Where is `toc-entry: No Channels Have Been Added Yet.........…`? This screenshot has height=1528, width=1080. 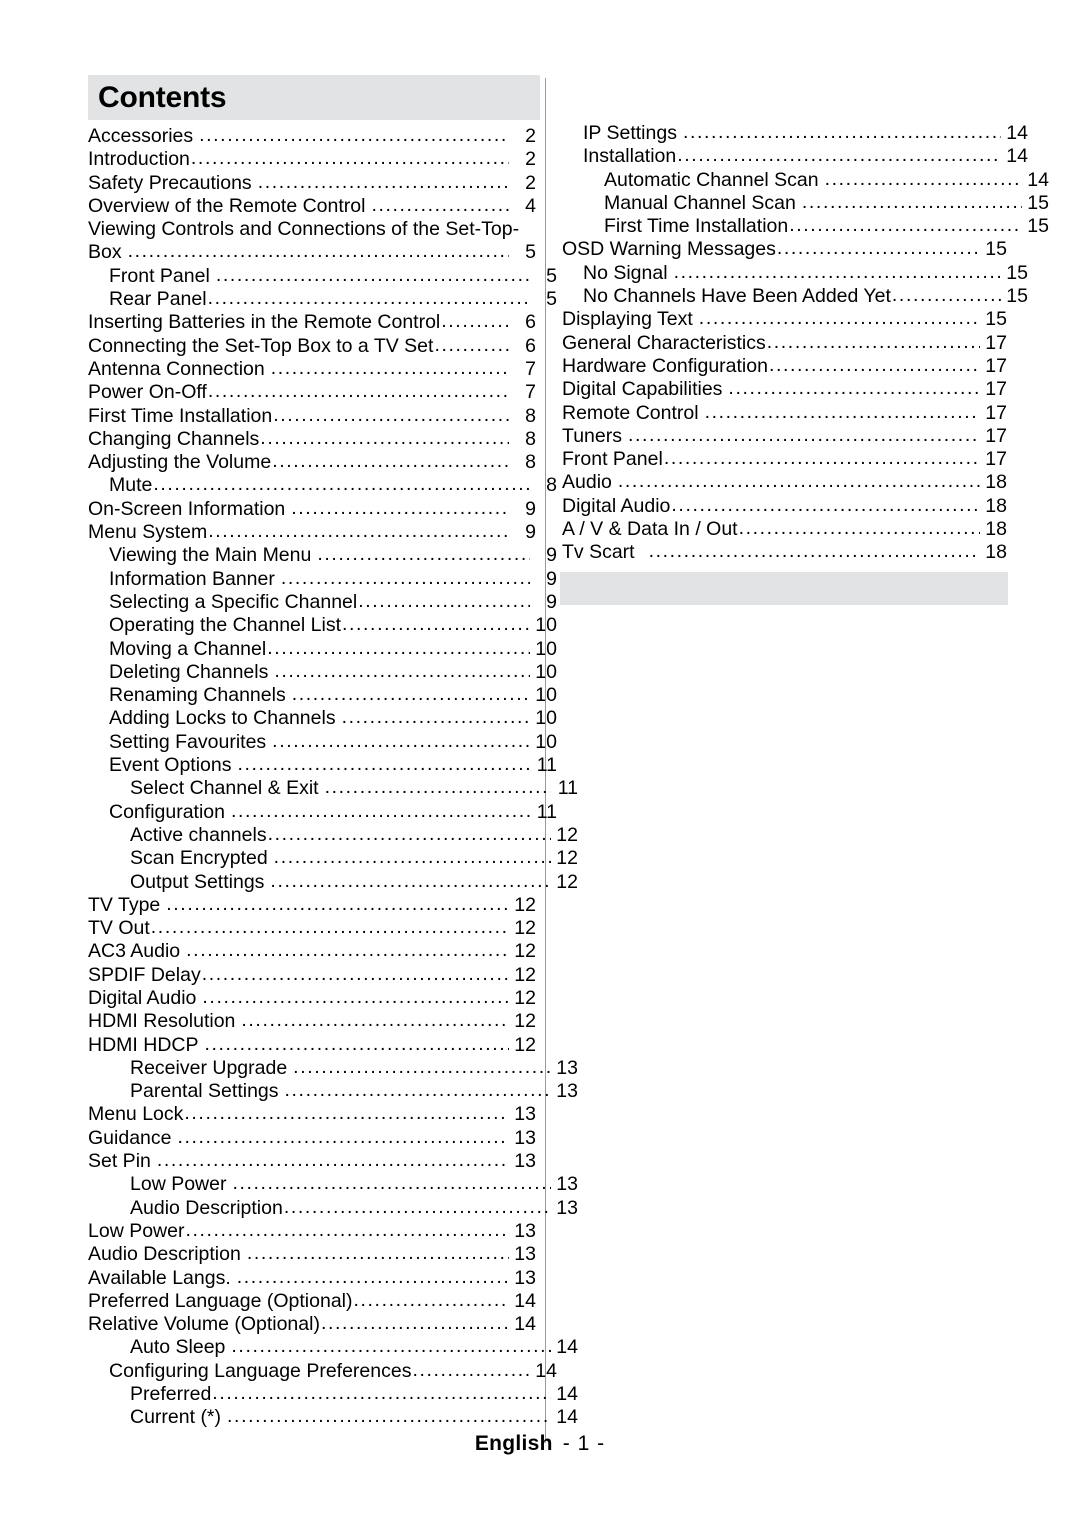
toc-entry: No Channels Have Been Added Yet.........… is located at coordinates (795, 296).